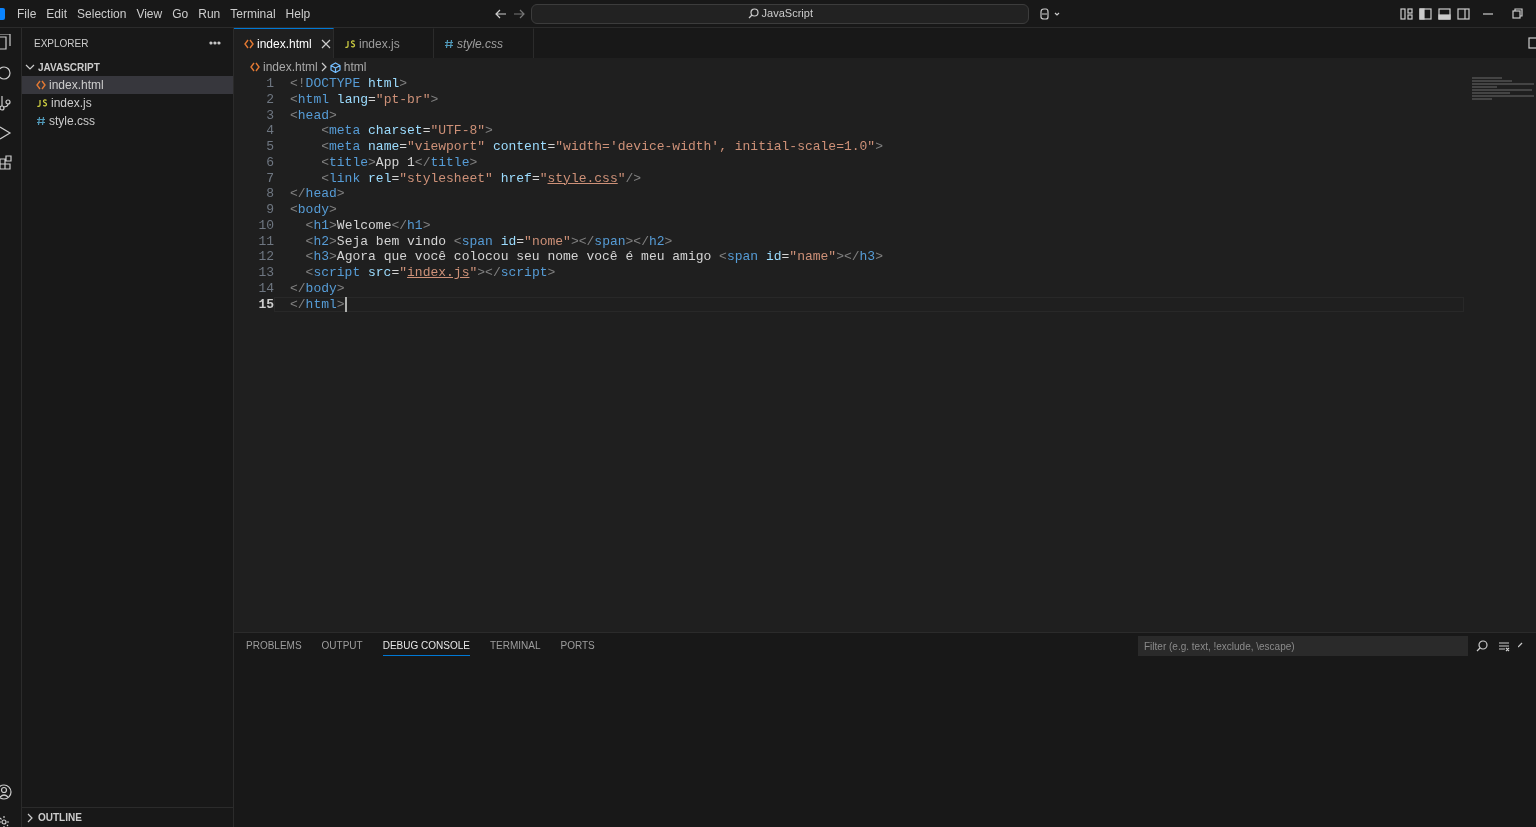 This screenshot has height=827, width=1536. I want to click on filter-field: Filter (e.g. text, !exclude, \escape), so click(1303, 646).